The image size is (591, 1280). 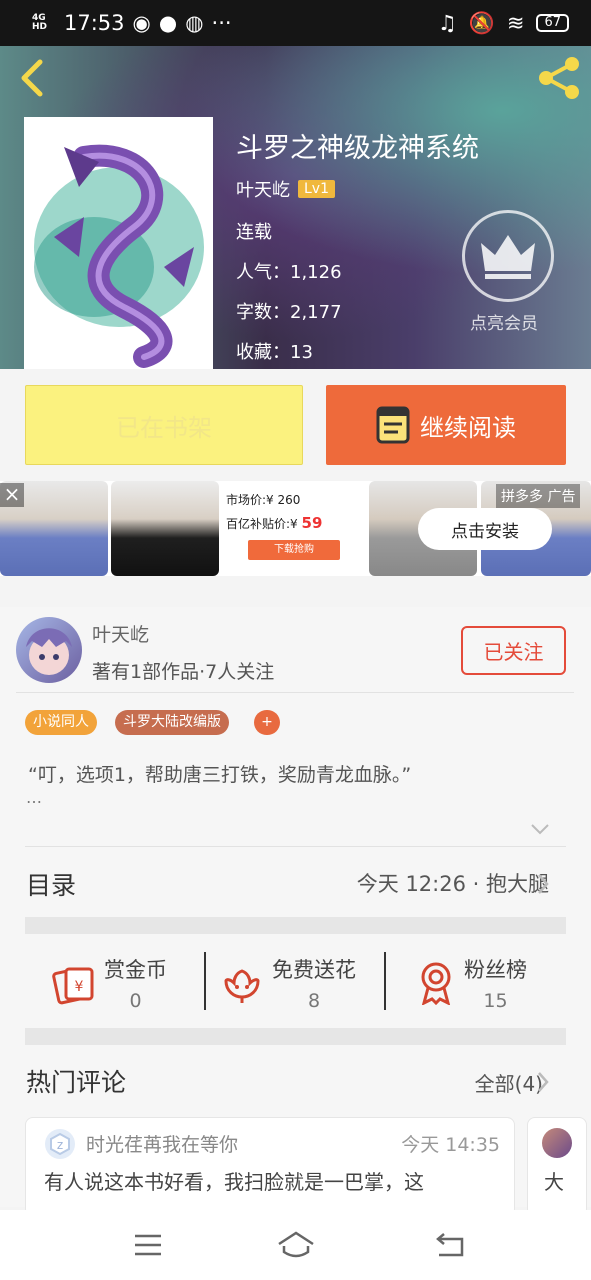 I want to click on home-icon, so click(x=296, y=1245).